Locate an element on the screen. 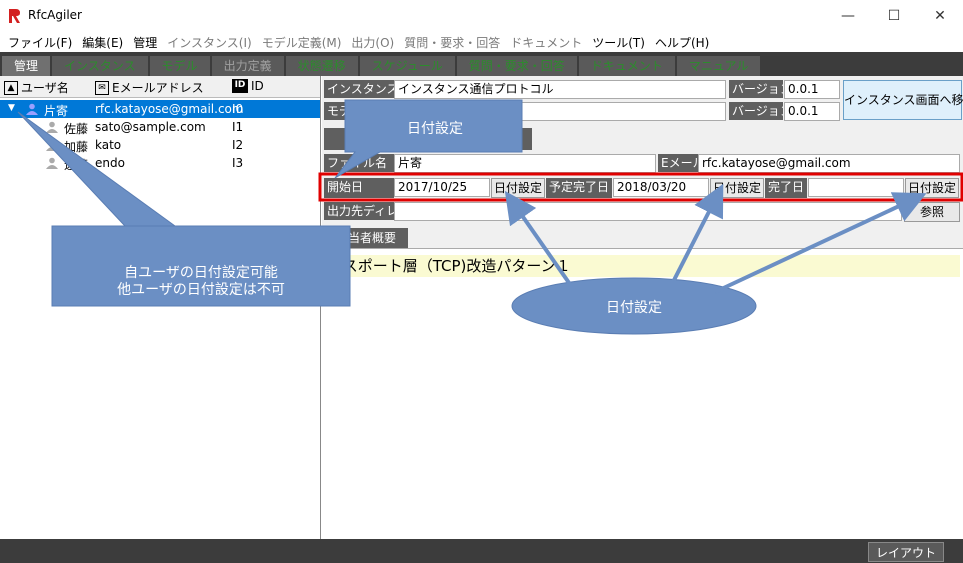  user-row: 佐藤 sato@sample.com I1 is located at coordinates (160, 127).